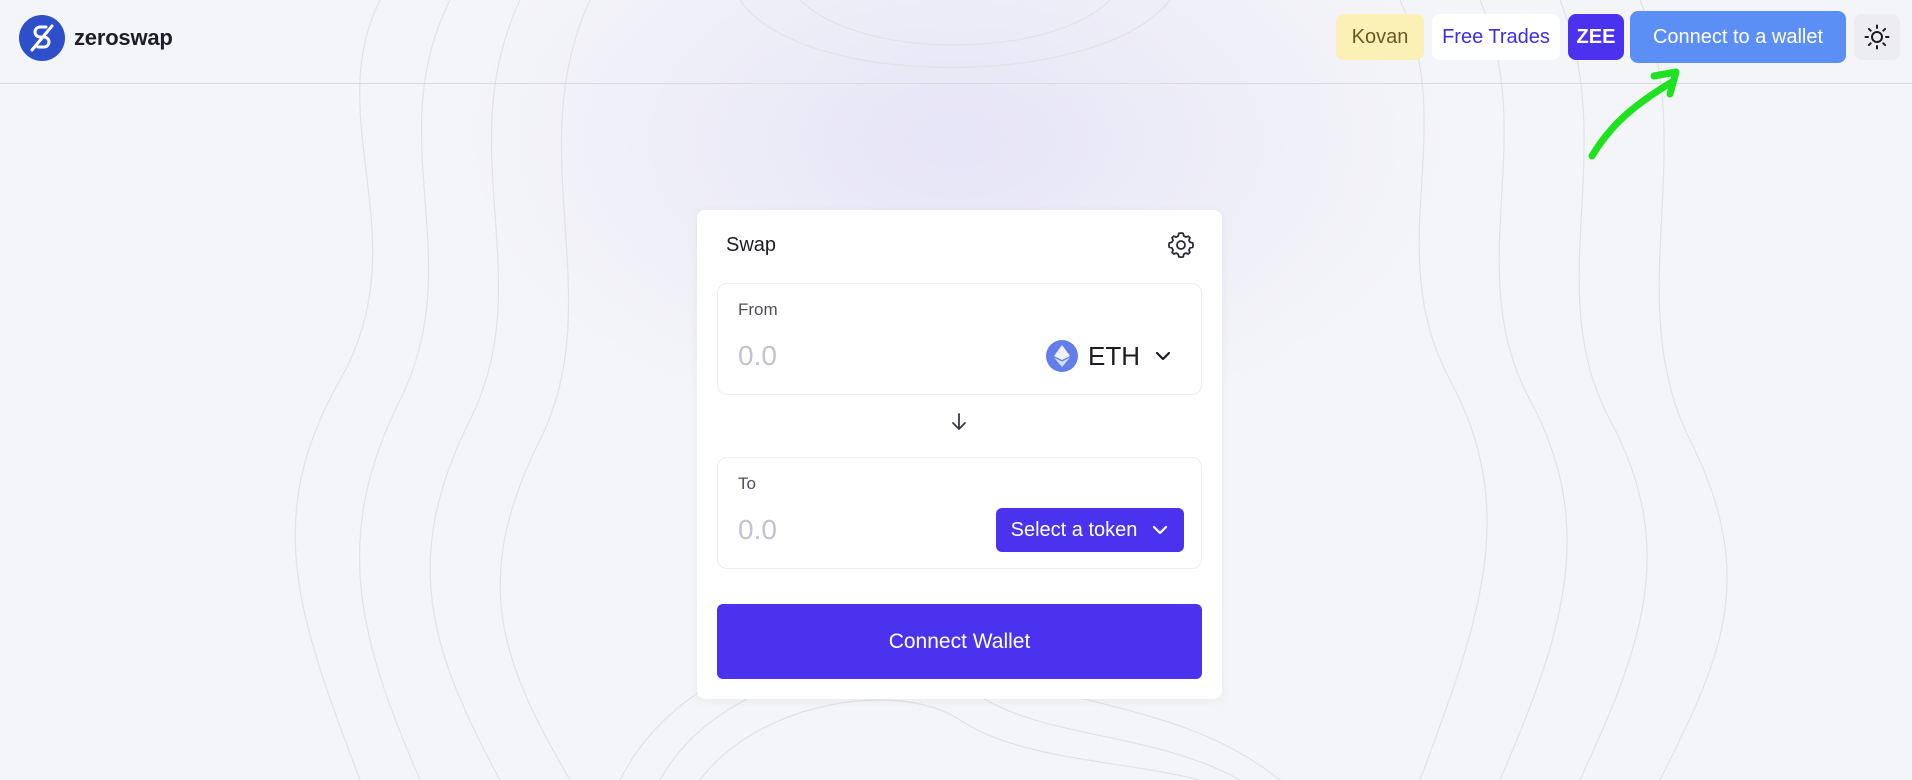 This screenshot has height=780, width=1912. I want to click on select-token-button: Select a token, so click(1090, 530).